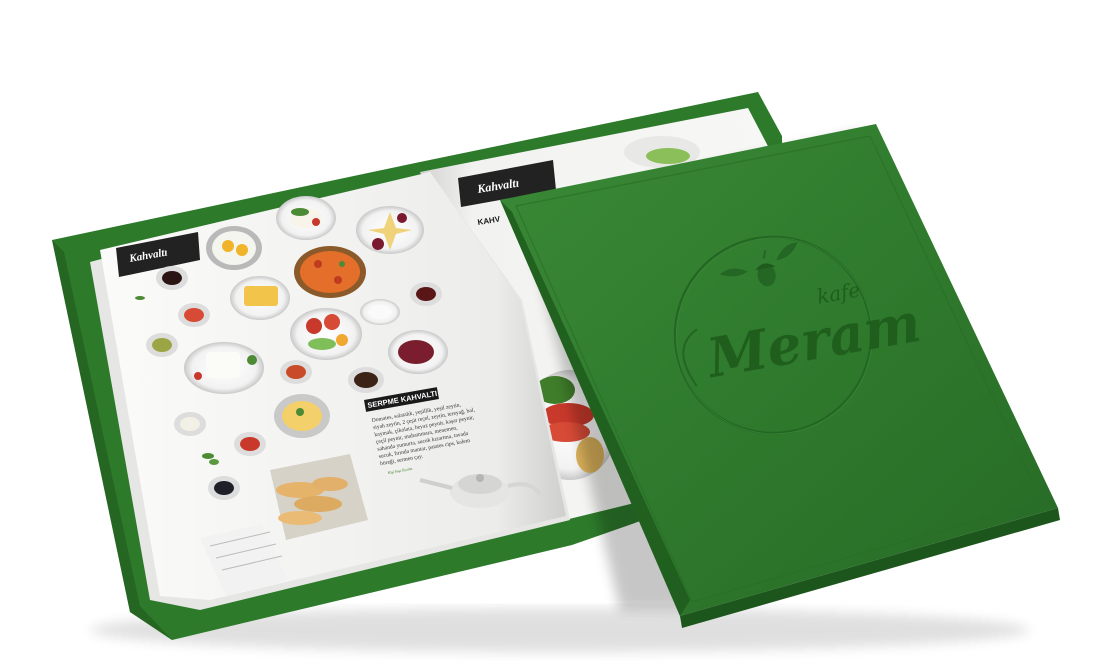  Describe the element at coordinates (234, 248) in the screenshot. I see `fried-eggs-pan` at that location.